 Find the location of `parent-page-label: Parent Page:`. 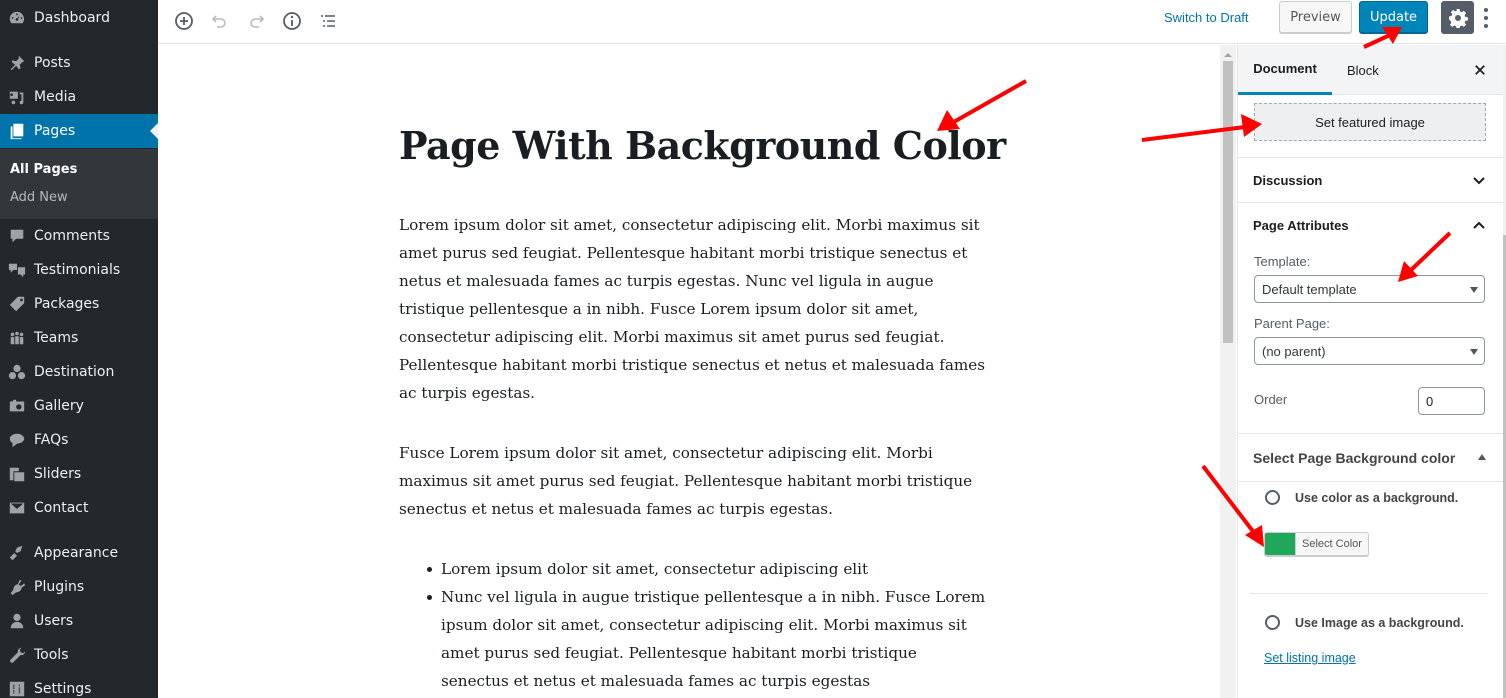

parent-page-label: Parent Page: is located at coordinates (1292, 323).